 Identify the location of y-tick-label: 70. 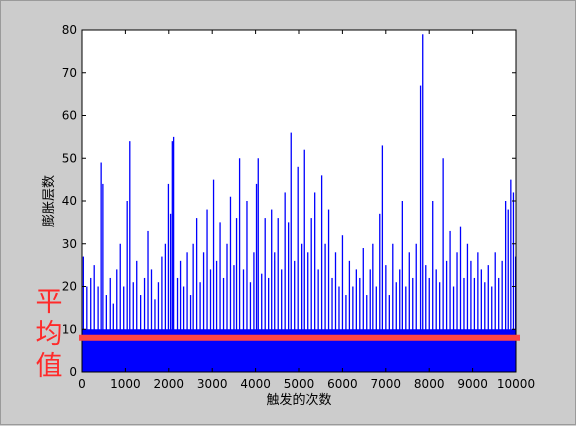
(69, 73).